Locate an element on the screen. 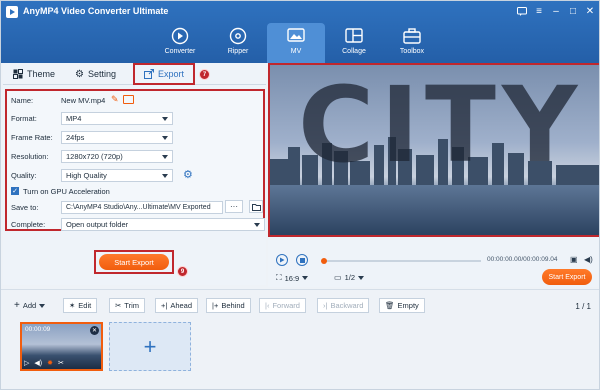 The image size is (600, 390). stop-icon is located at coordinates (302, 260).